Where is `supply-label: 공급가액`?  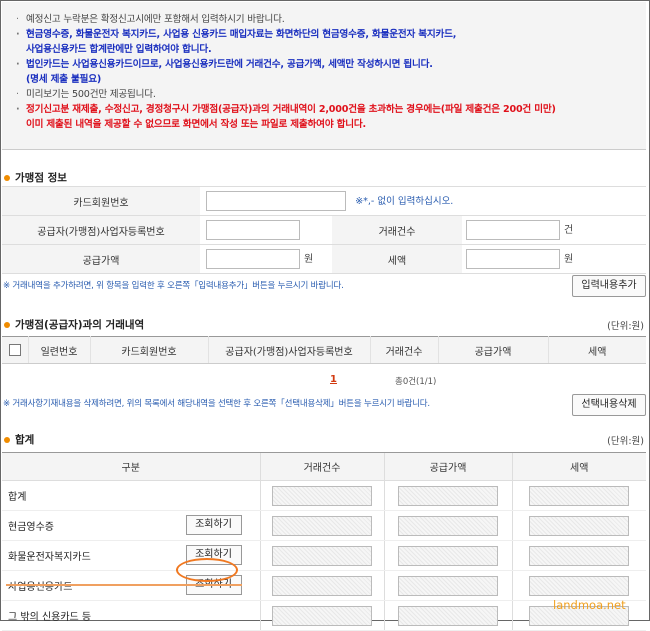 supply-label: 공급가액 is located at coordinates (101, 259).